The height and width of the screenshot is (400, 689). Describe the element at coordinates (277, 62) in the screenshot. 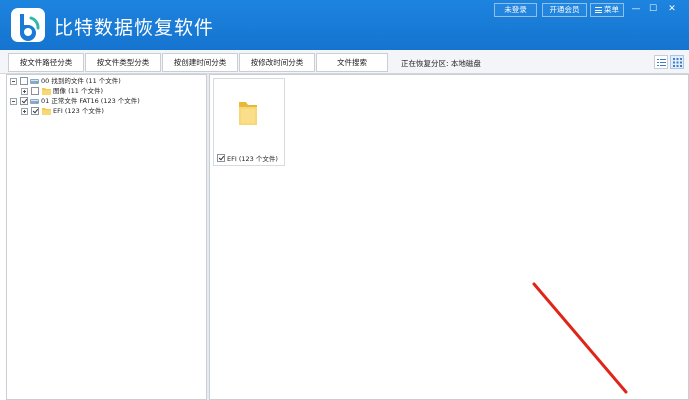

I see `tab-by-modified-time: 按修改时间分类` at that location.